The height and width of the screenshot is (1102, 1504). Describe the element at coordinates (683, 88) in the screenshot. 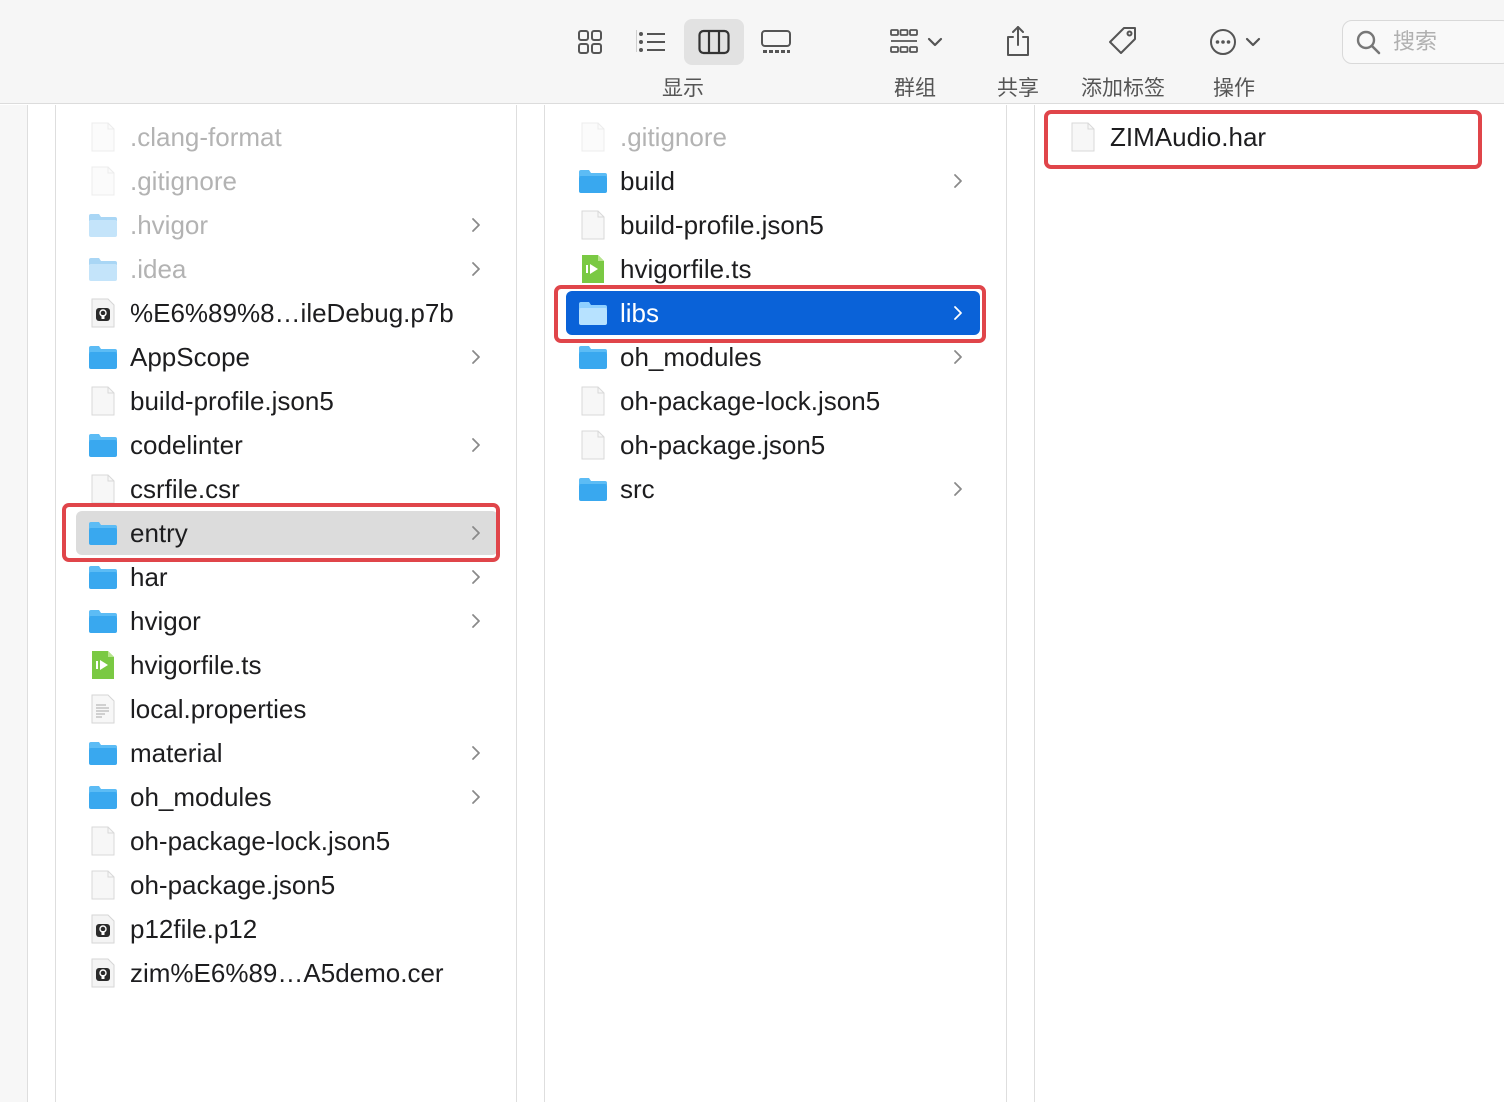

I see `view-label: 显示` at that location.